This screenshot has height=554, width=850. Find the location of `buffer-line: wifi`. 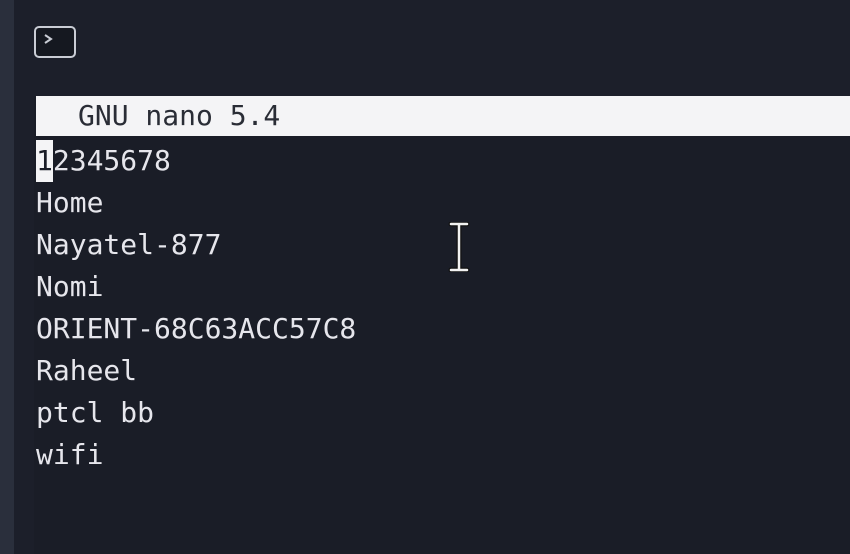

buffer-line: wifi is located at coordinates (196, 455).